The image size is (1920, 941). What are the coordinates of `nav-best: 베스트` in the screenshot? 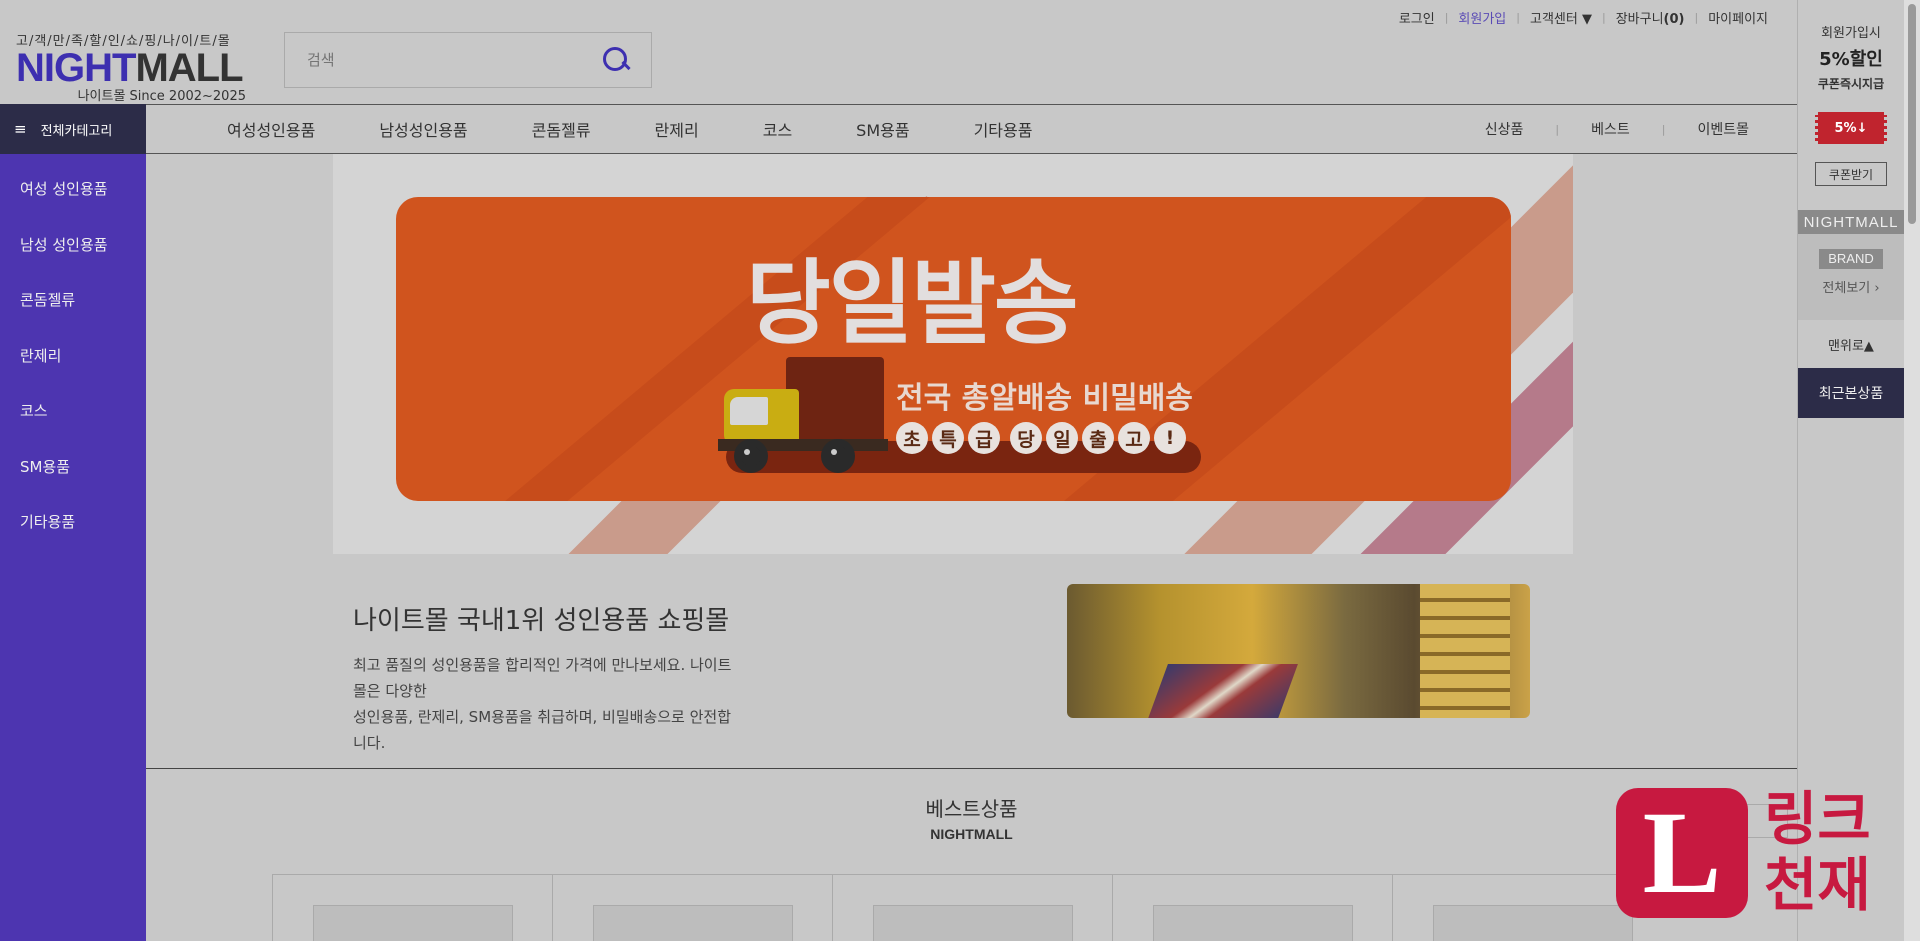 It's located at (1610, 129).